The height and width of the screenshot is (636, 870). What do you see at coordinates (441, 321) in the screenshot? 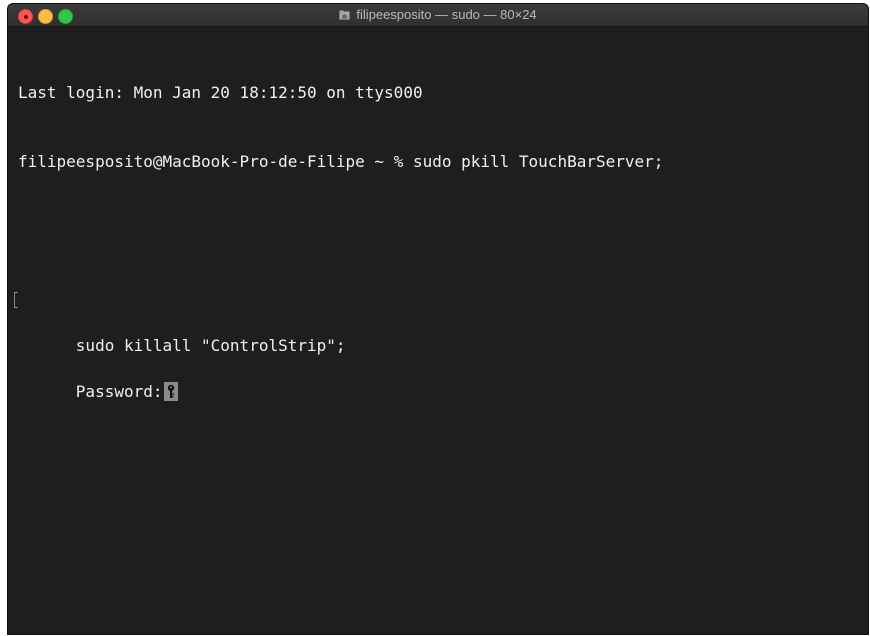
I see `terminal-line-with-mark: sudo killall "ControlStrip";` at bounding box center [441, 321].